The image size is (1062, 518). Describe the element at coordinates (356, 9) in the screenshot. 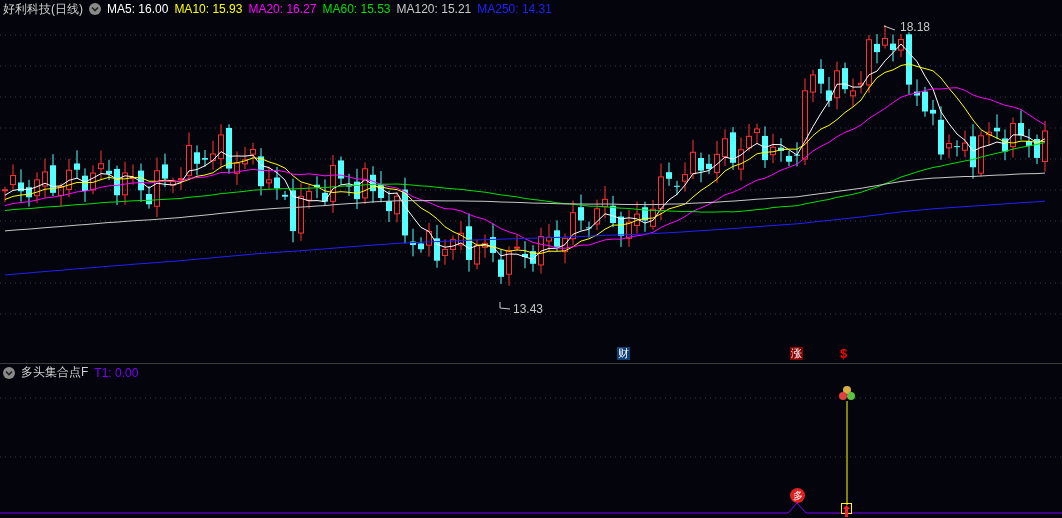

I see `moving-average-value: MA60: 15.53` at that location.